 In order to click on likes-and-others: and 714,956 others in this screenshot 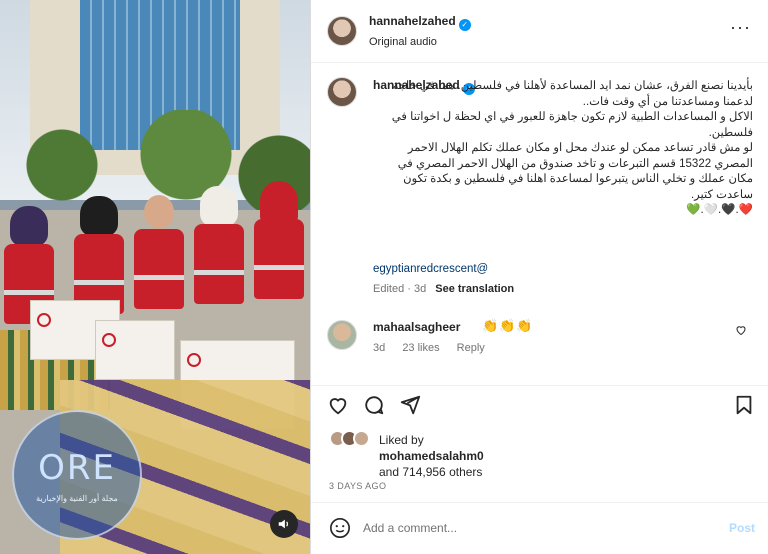, I will do `click(430, 472)`.